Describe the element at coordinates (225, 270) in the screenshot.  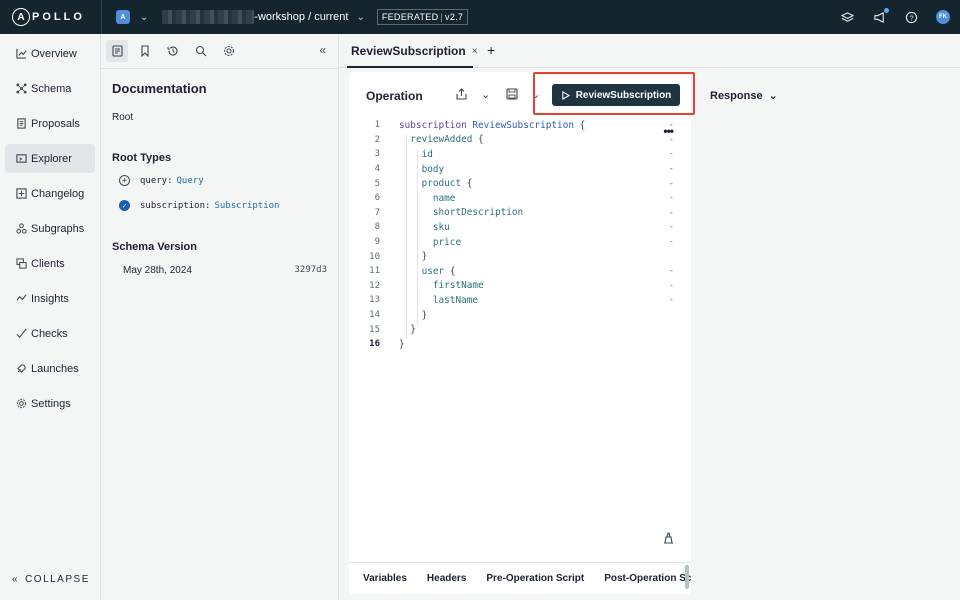
I see `schema-version-row: May 28th, 2024 3297d3` at that location.